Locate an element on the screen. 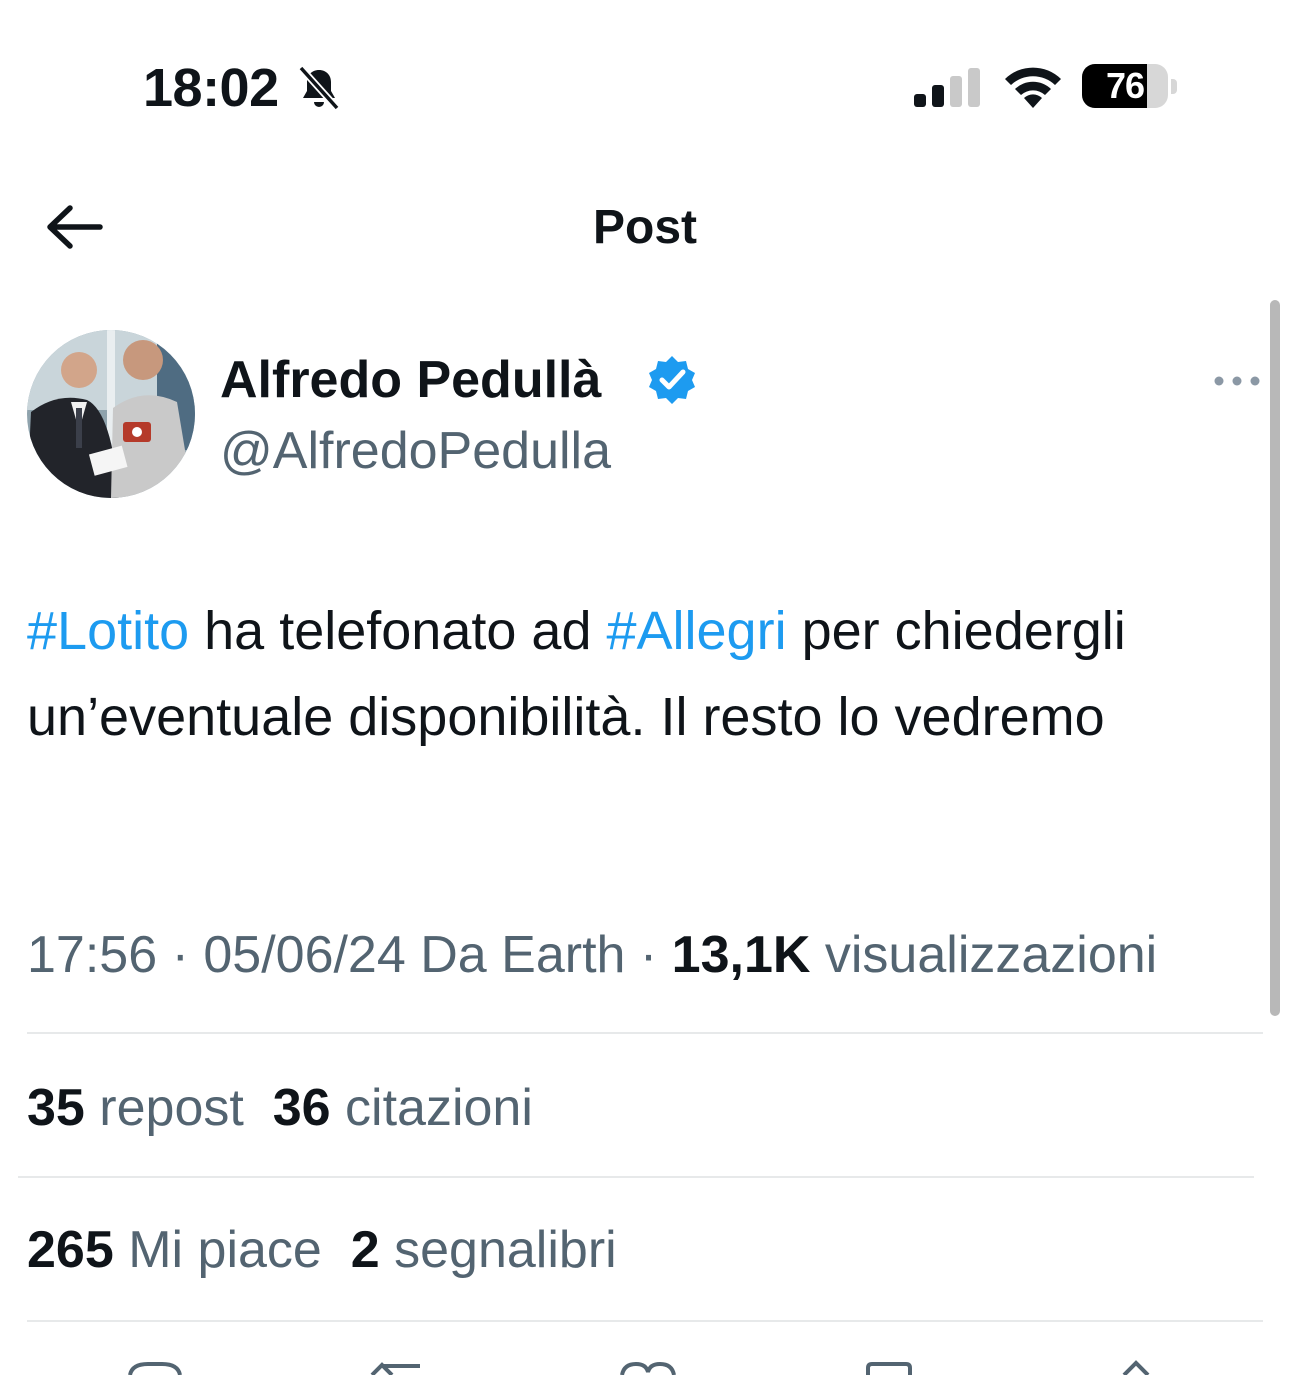 The width and height of the screenshot is (1290, 1375). avatar is located at coordinates (111, 414).